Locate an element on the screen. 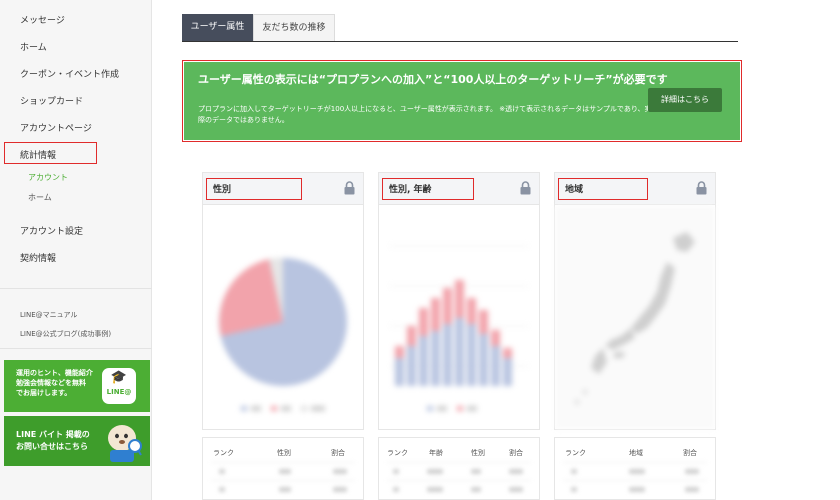 This screenshot has width=840, height=500. banner-line: 運用のヒント、機能紹介 is located at coordinates (54, 373).